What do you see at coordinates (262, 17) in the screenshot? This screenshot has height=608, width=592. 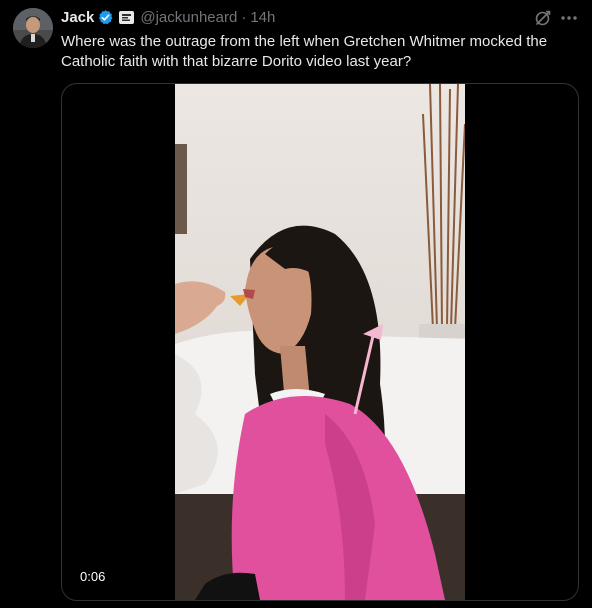 I see `timestamp: 14h` at bounding box center [262, 17].